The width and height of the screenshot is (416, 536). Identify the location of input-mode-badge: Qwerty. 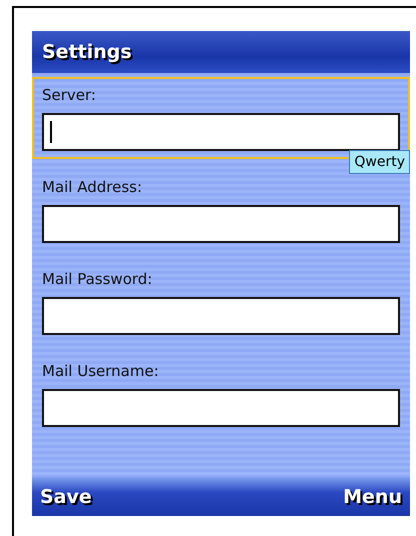
(379, 162).